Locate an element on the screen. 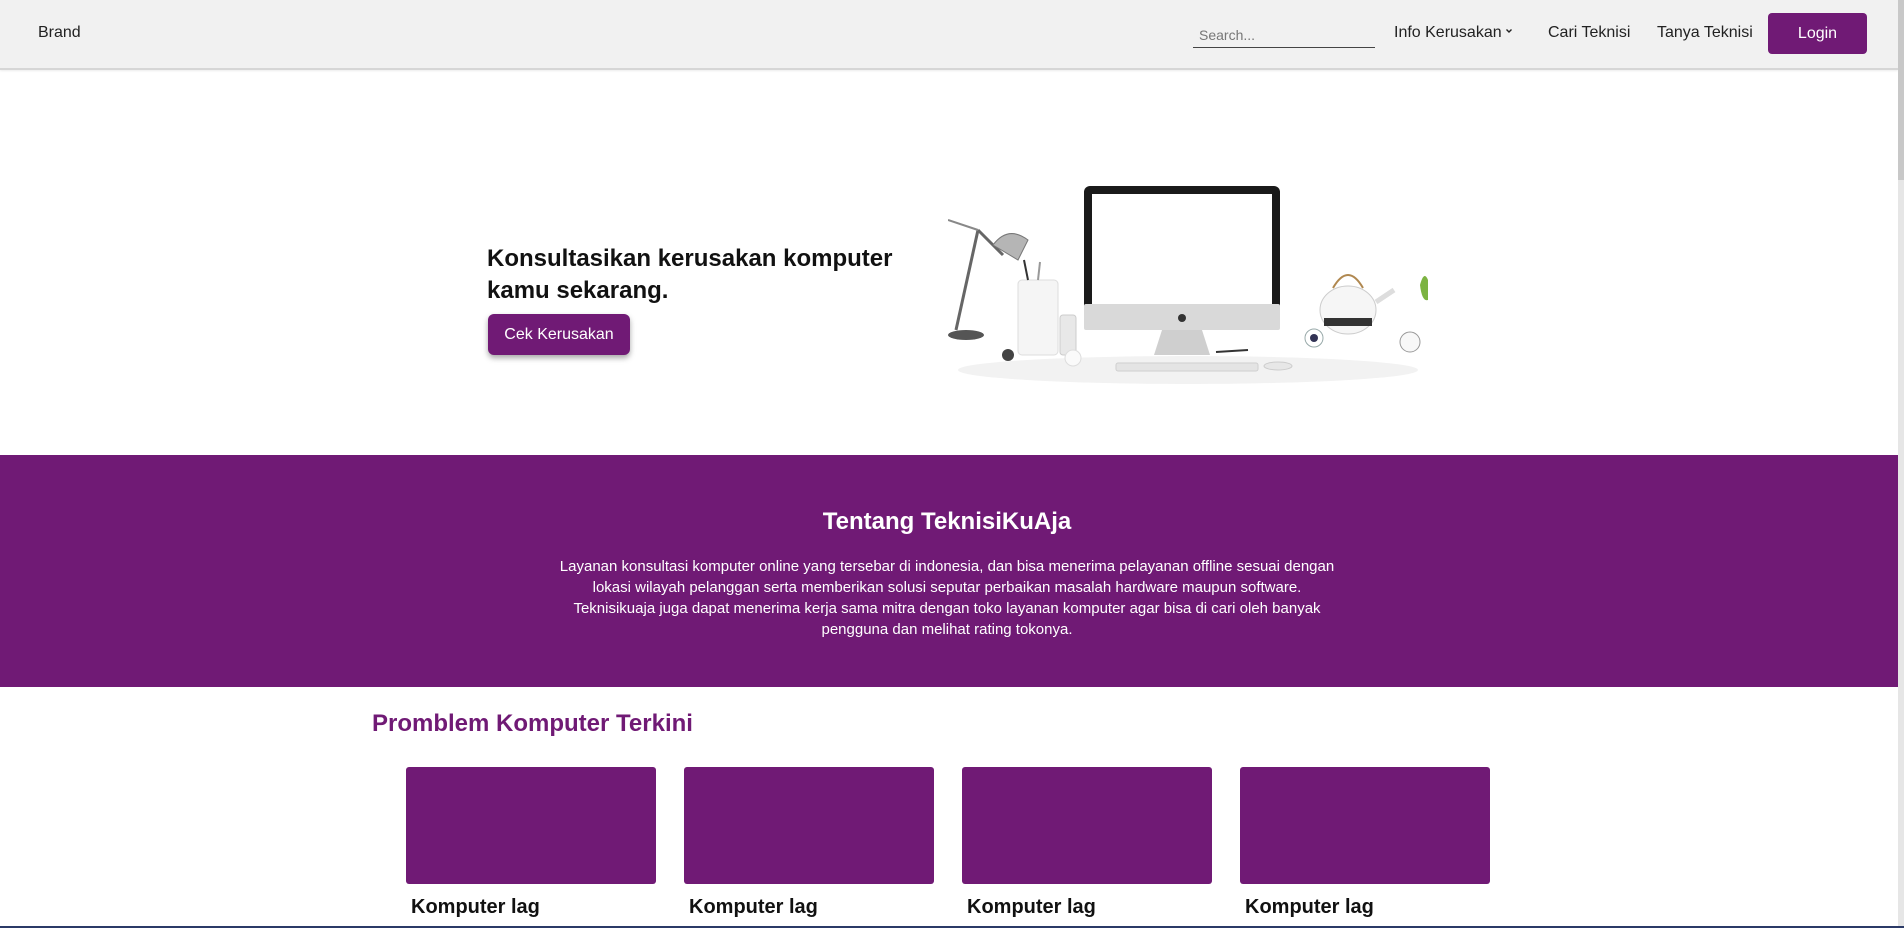 This screenshot has height=928, width=1904. nav-item-info-kerusakan: Info Kerusakan is located at coordinates (1448, 33).